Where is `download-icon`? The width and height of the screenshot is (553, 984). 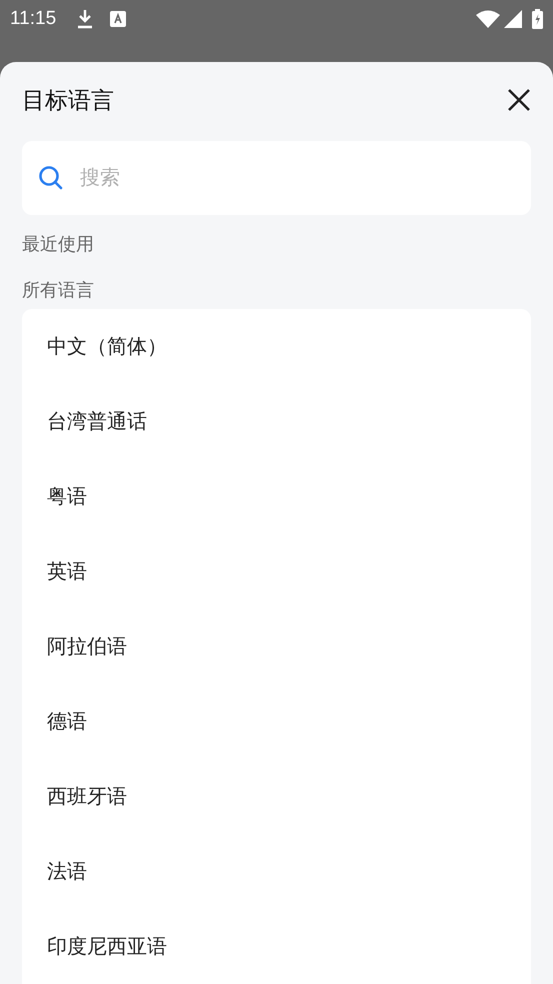 download-icon is located at coordinates (85, 19).